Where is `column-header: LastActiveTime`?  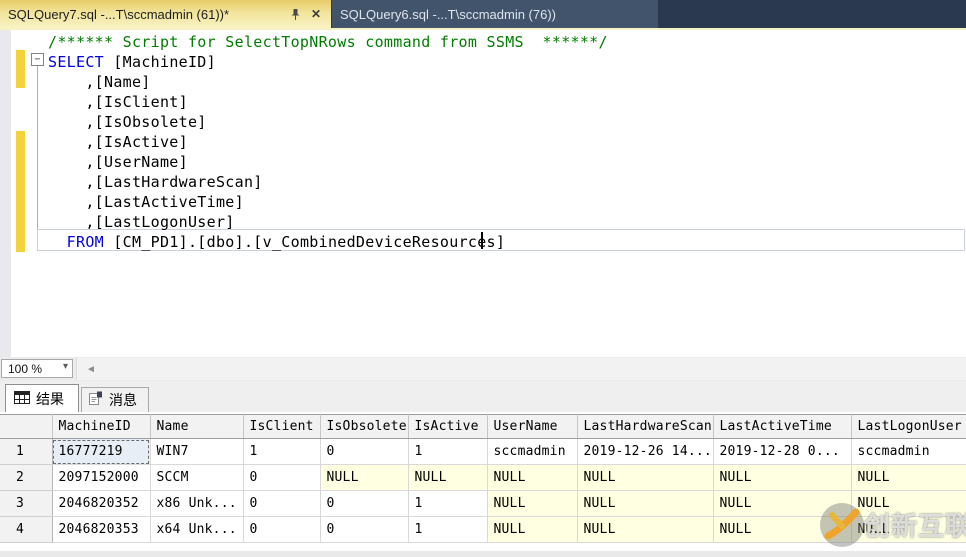 column-header: LastActiveTime is located at coordinates (782, 426).